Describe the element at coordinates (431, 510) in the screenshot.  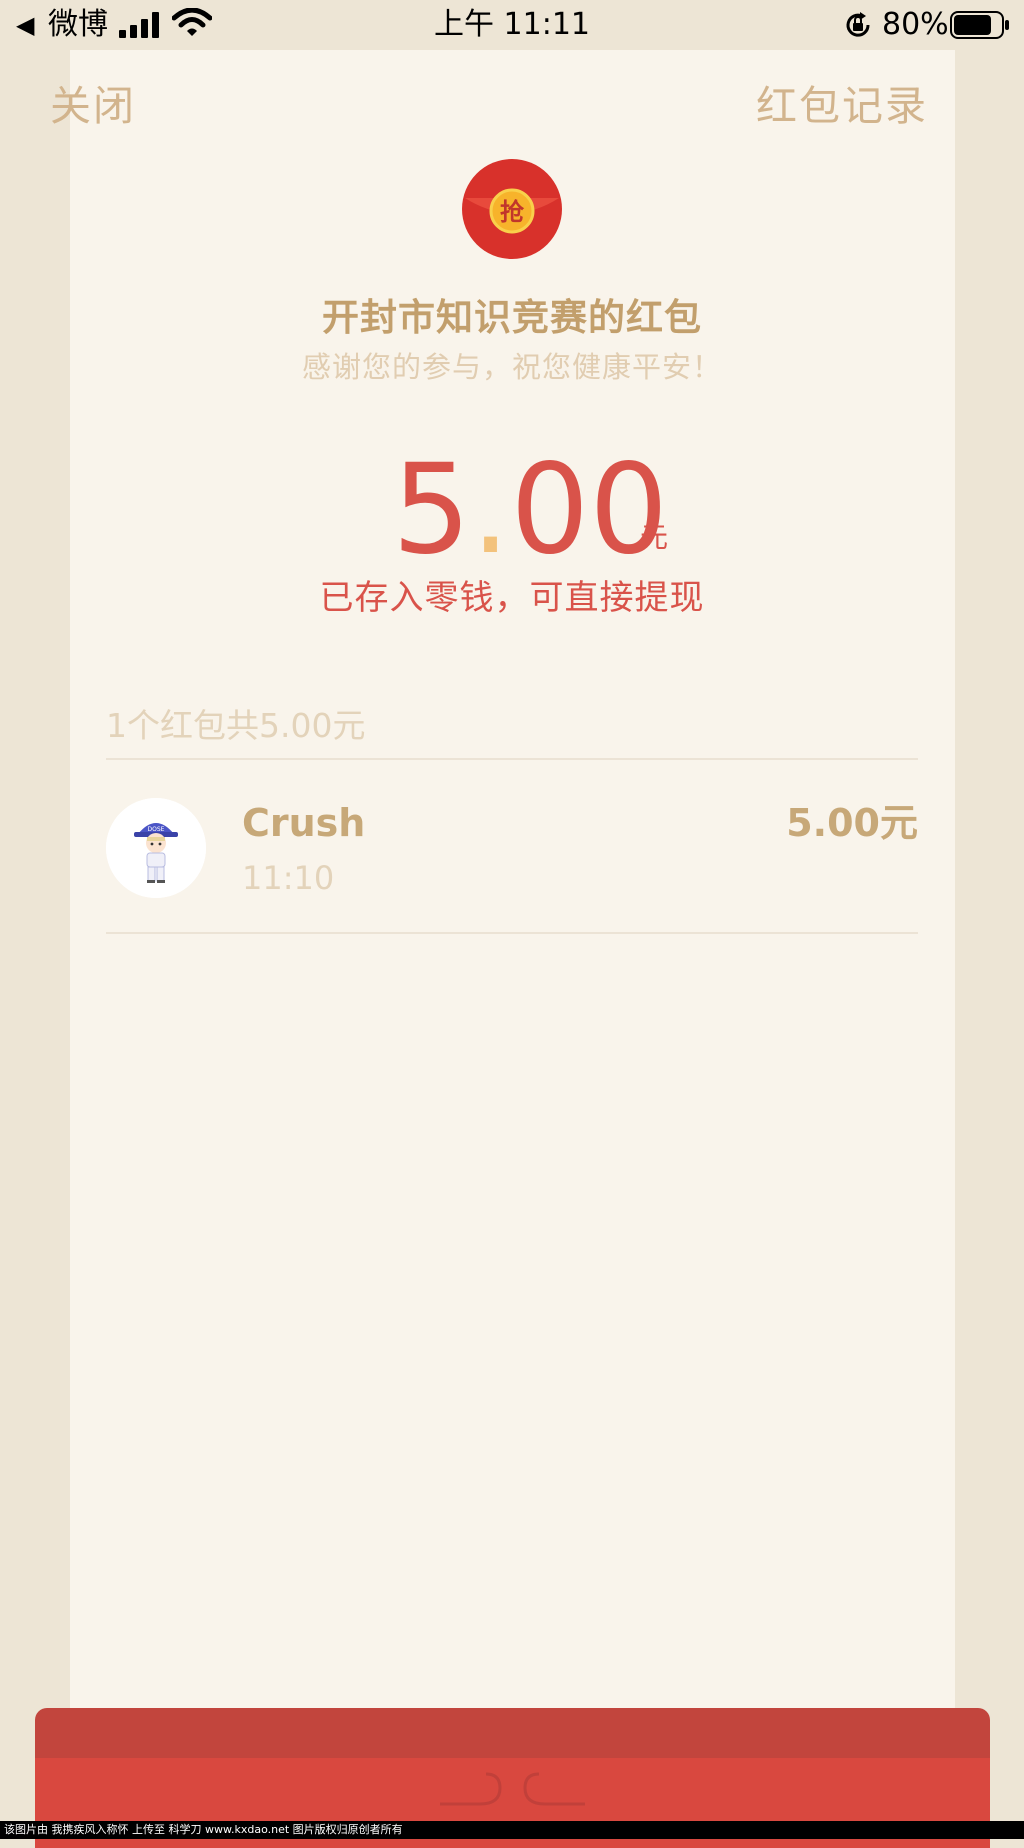
I see `amount-integer: 5` at that location.